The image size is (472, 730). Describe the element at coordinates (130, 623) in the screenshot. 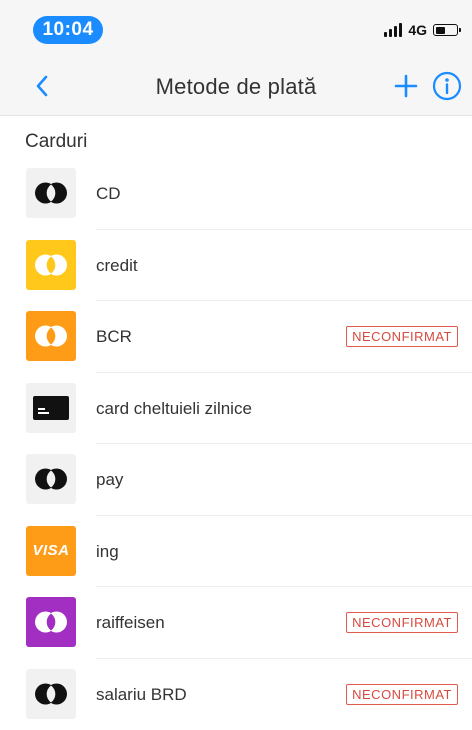

I see `card-label: raiffeisen` at that location.